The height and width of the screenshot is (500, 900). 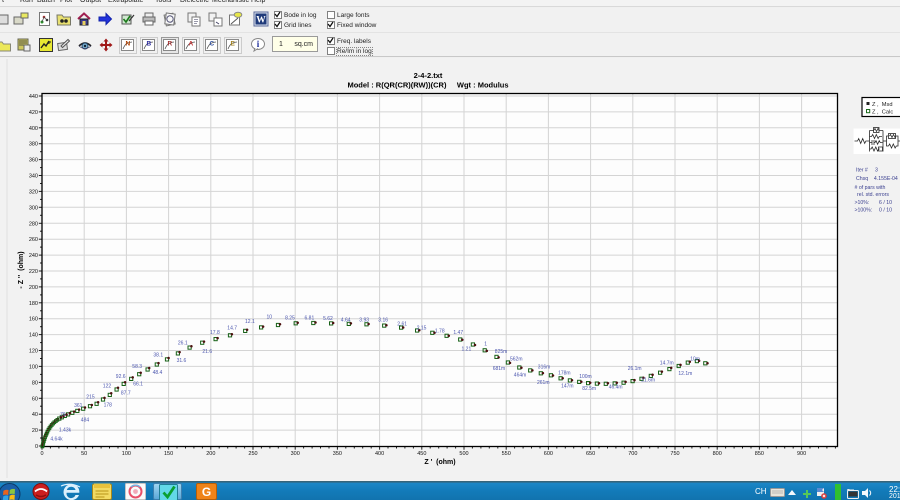 What do you see at coordinates (35, 431) in the screenshot?
I see `svg-text: 20` at bounding box center [35, 431].